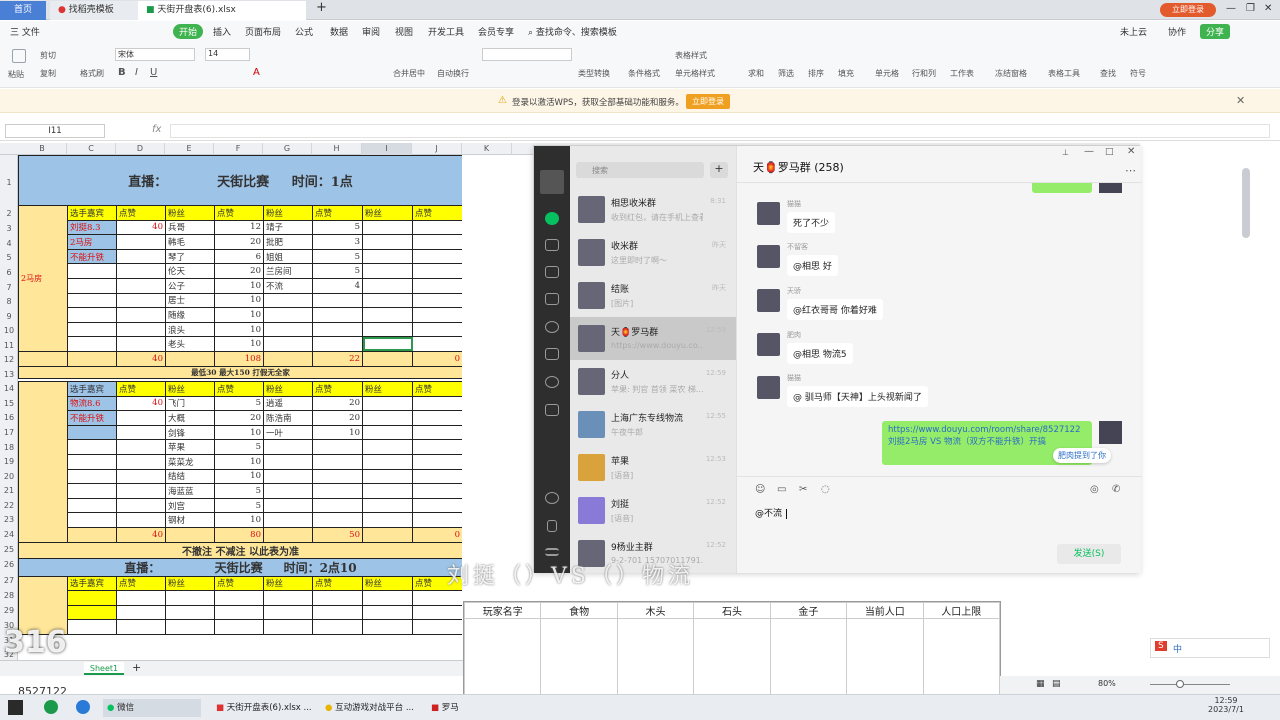 The width and height of the screenshot is (1280, 720). What do you see at coordinates (404, 31) in the screenshot?
I see `menu-view: 视图` at bounding box center [404, 31].